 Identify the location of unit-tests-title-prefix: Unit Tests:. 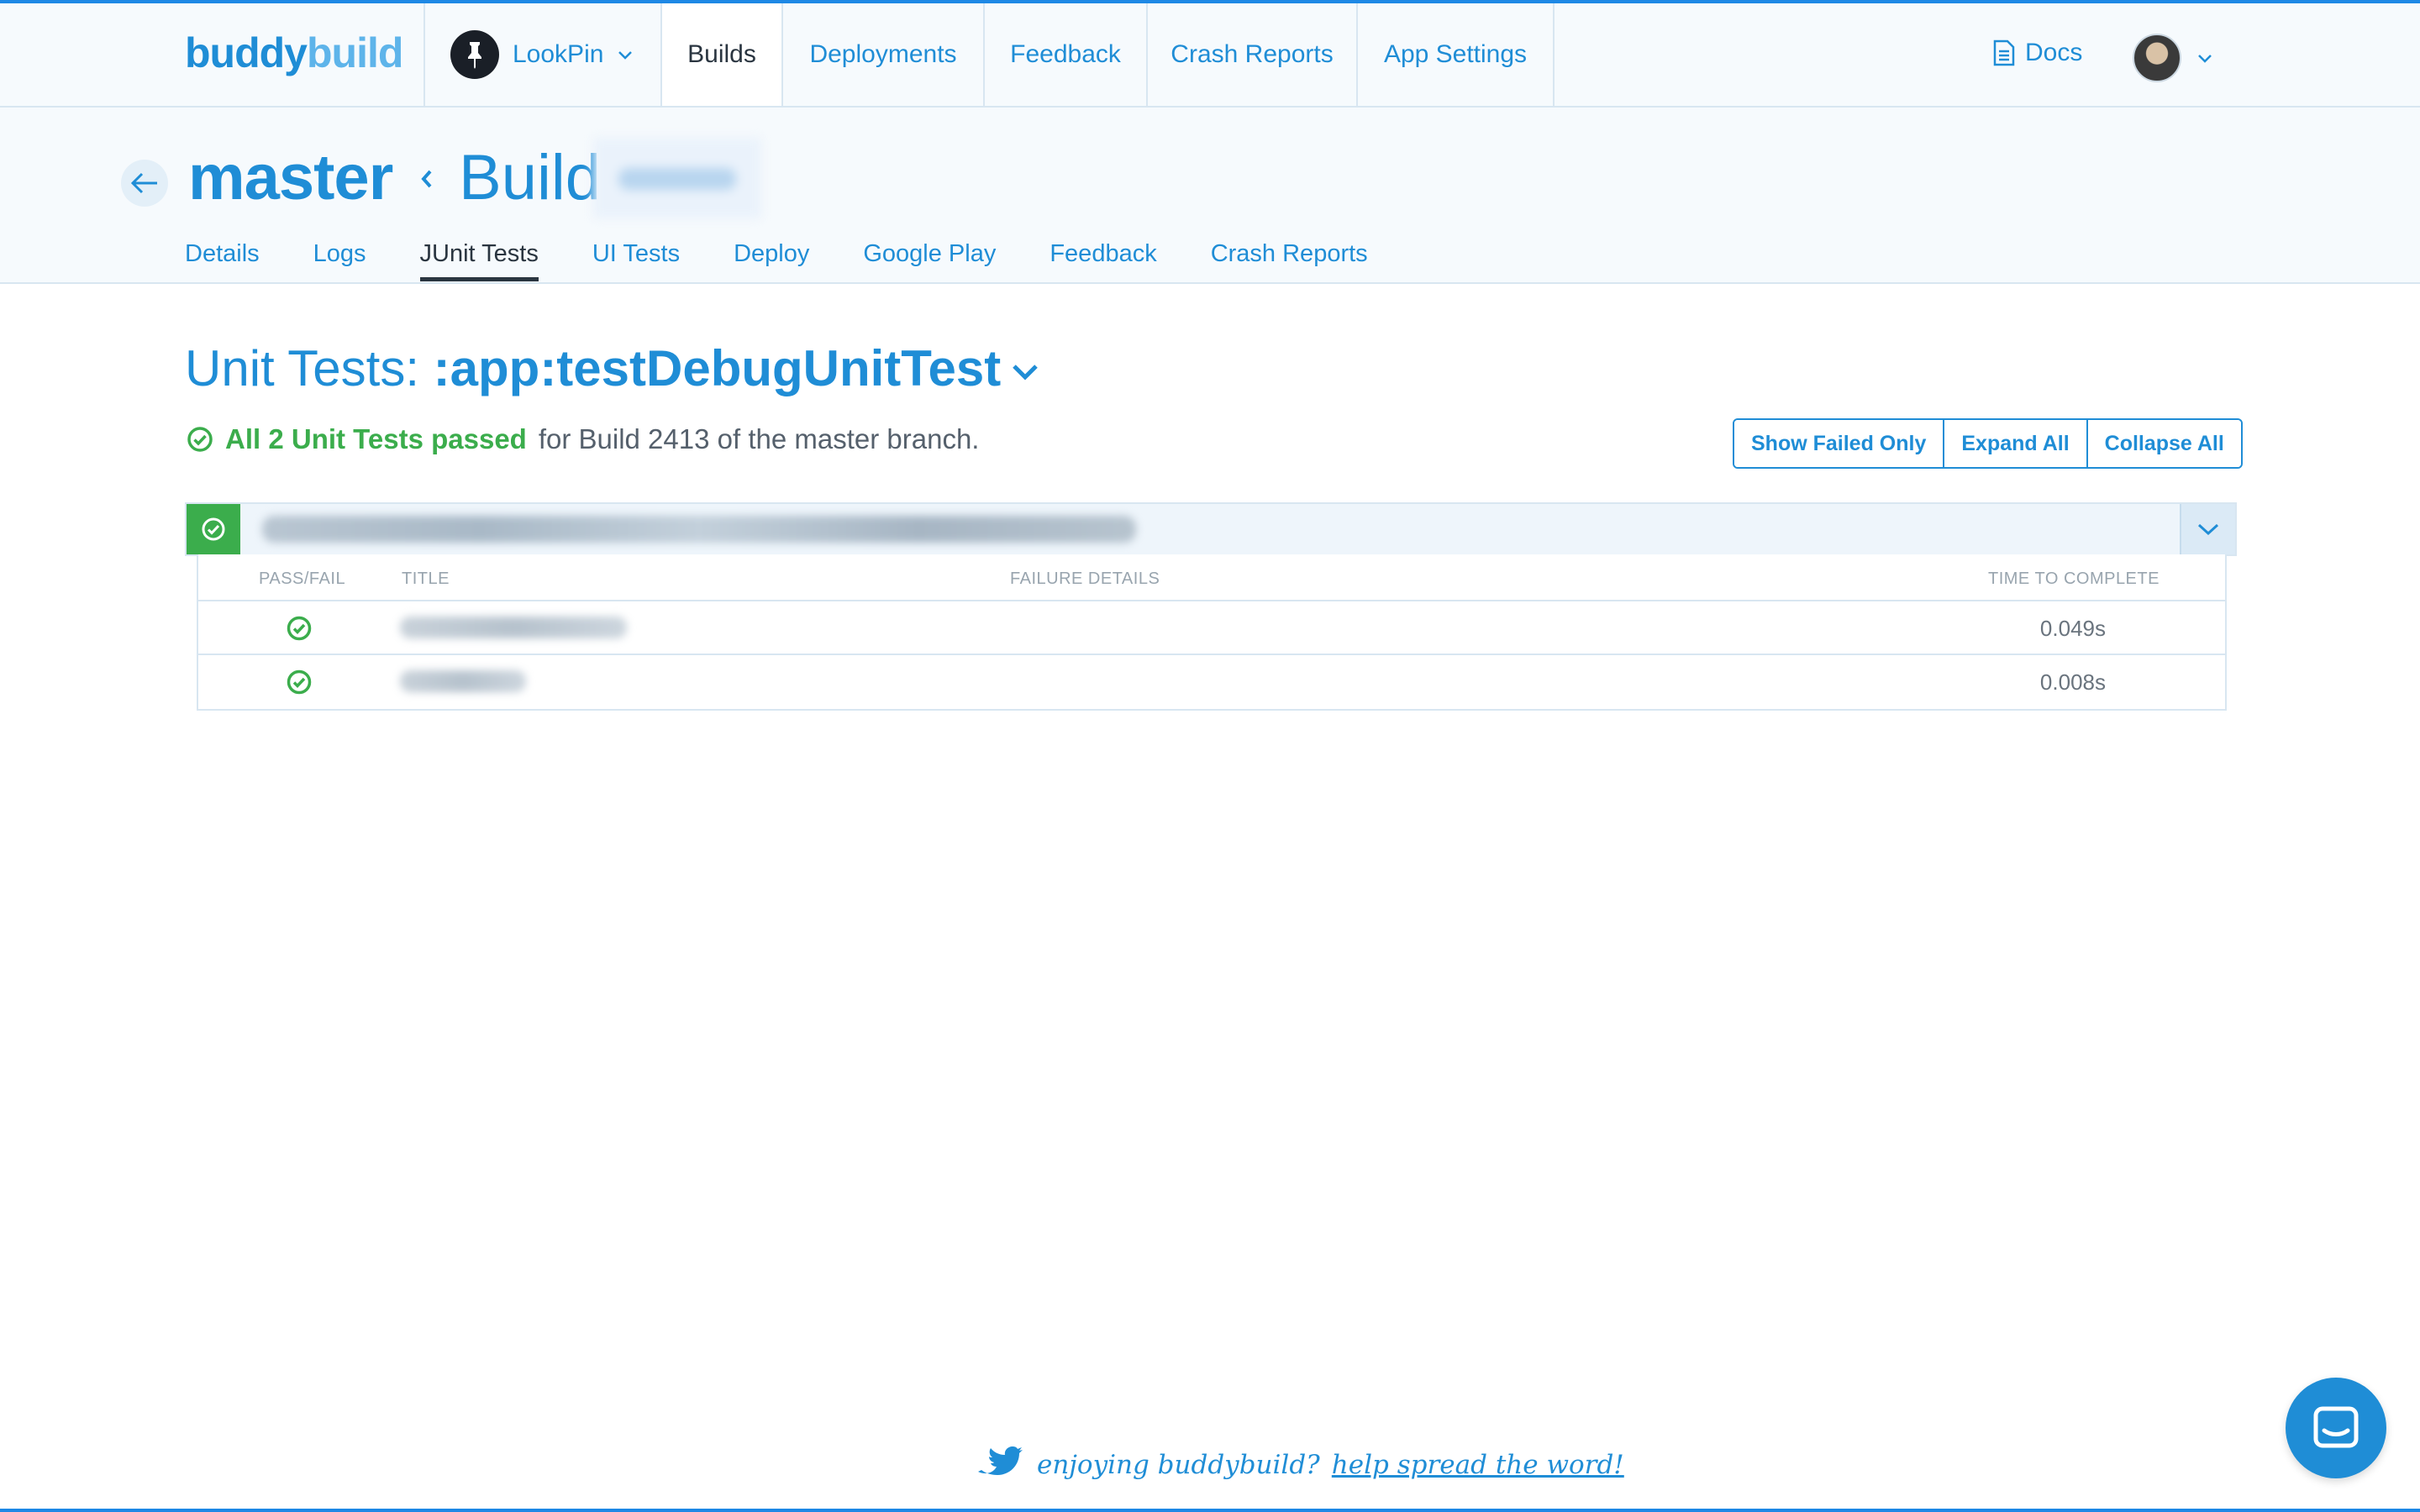
(302, 368).